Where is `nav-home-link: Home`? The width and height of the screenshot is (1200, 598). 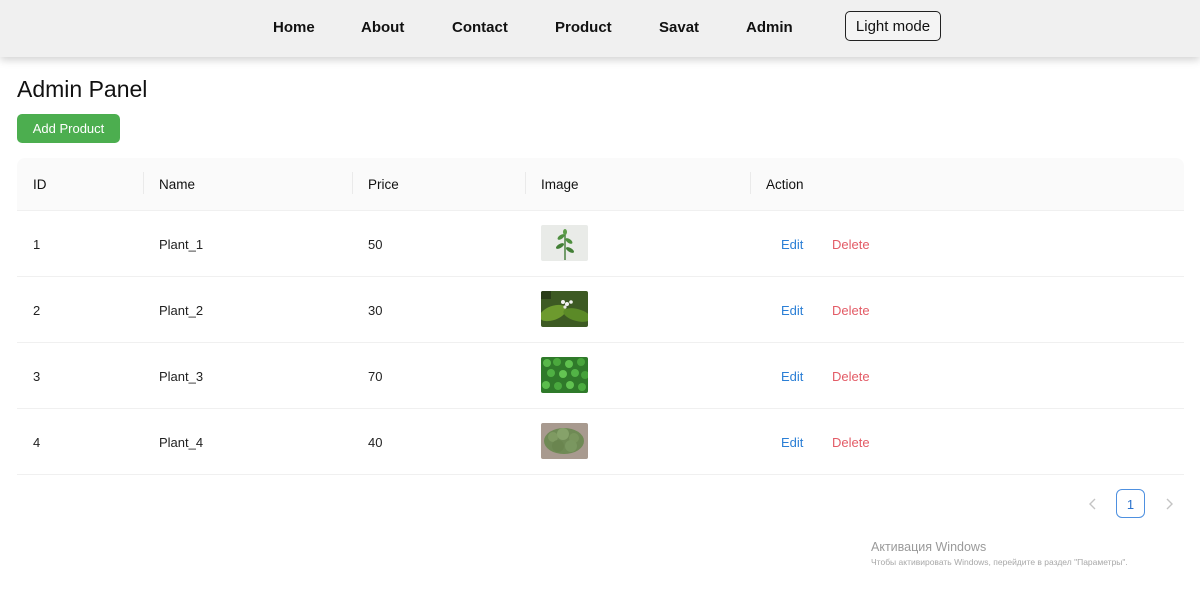
nav-home-link: Home is located at coordinates (294, 27).